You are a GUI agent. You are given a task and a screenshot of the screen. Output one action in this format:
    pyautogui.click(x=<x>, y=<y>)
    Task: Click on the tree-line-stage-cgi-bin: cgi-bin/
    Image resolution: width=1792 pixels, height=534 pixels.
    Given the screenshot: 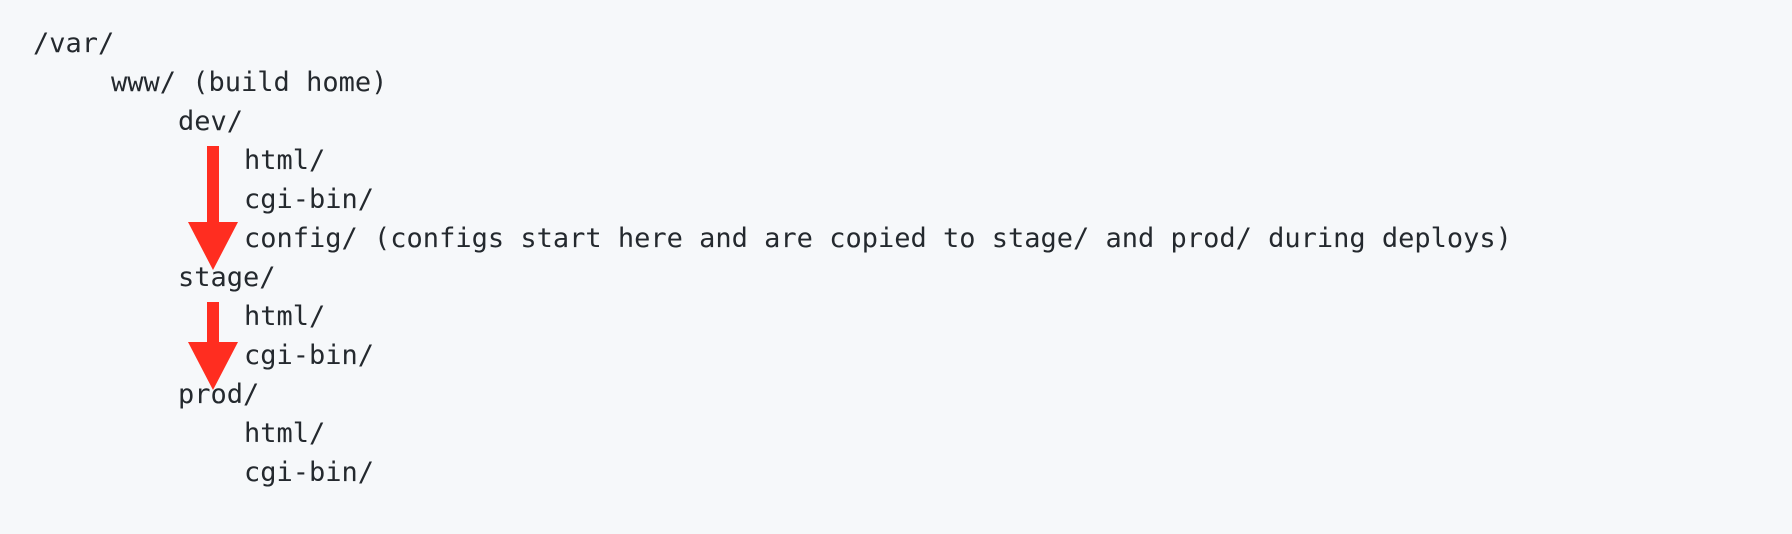 What is the action you would take?
    pyautogui.click(x=309, y=355)
    